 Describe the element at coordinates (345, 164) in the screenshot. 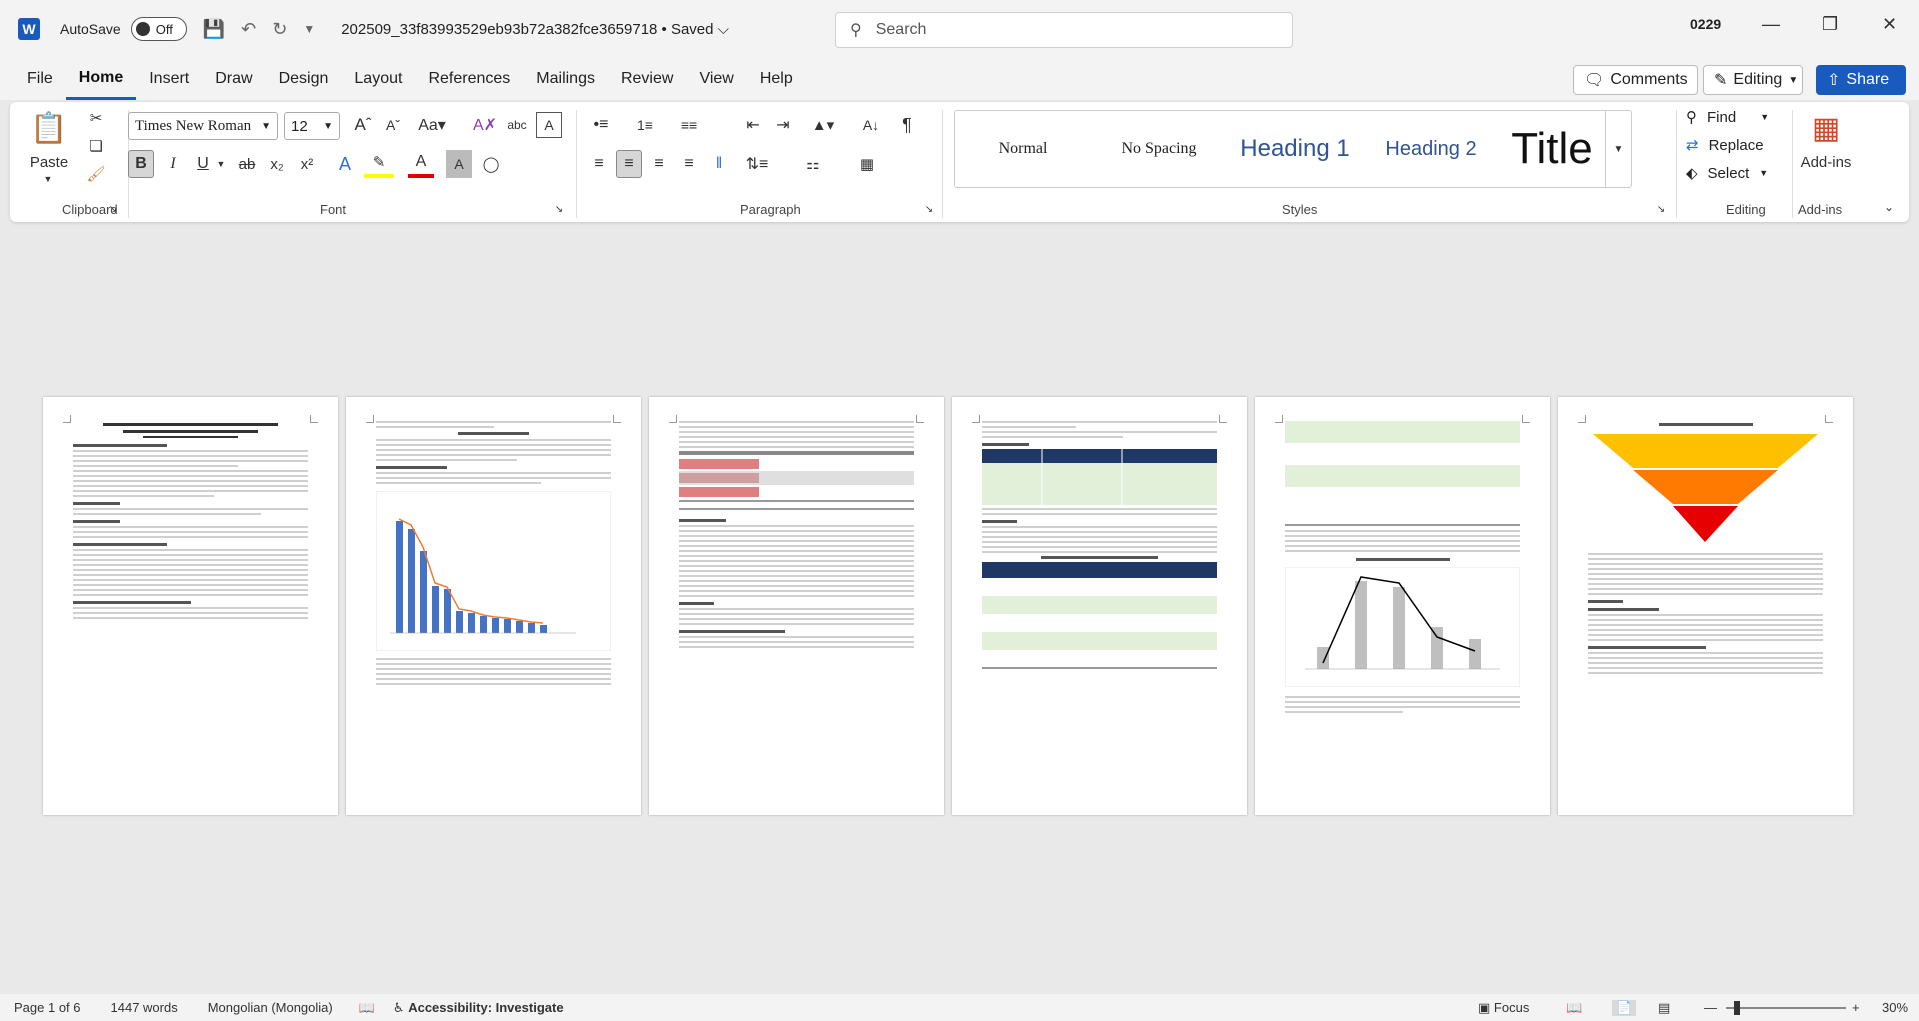

I see `text-effects-icon: A` at that location.